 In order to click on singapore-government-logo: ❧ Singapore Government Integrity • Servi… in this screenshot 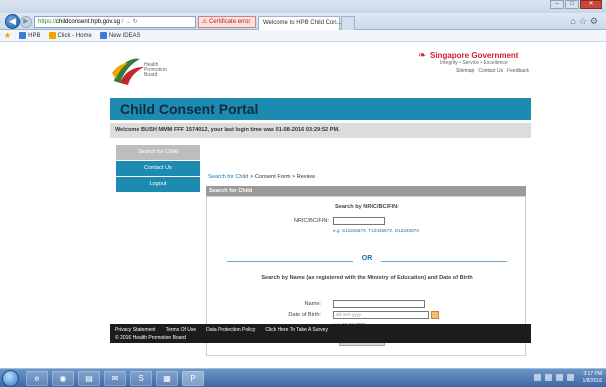, I will do `click(474, 66)`.